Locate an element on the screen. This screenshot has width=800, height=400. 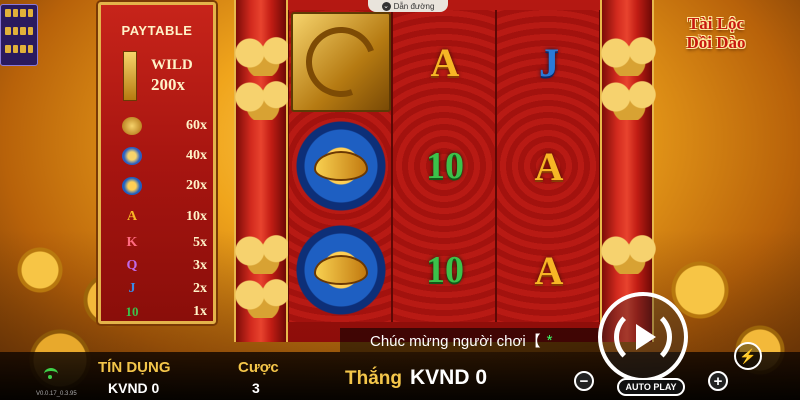
paytable-title: PAYTABLE is located at coordinates (157, 30).